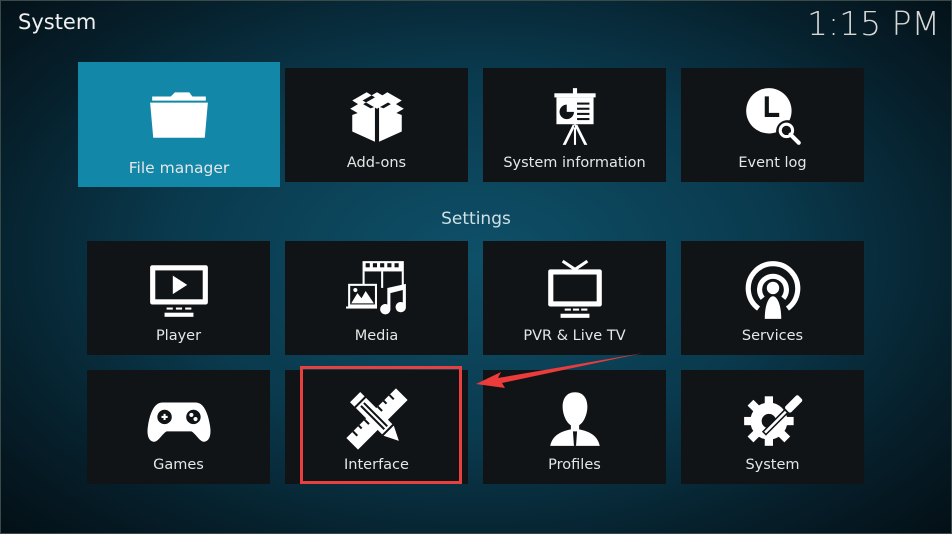 The width and height of the screenshot is (952, 534). I want to click on tile-player: Player, so click(178, 298).